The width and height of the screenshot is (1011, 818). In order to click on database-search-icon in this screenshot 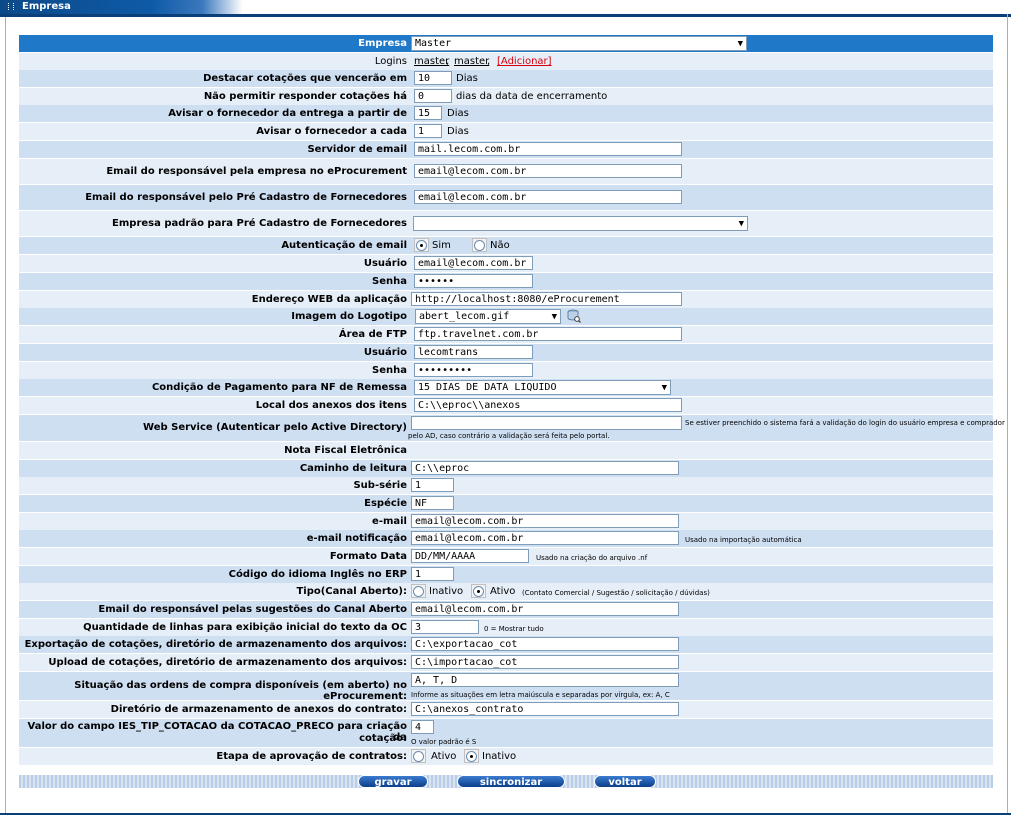, I will do `click(574, 316)`.